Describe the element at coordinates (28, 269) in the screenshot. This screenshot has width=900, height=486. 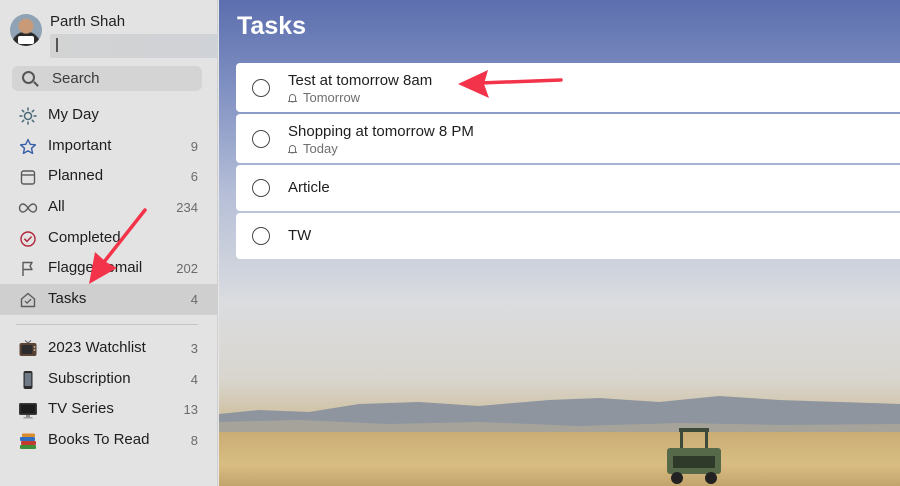
I see `flag-icon` at that location.